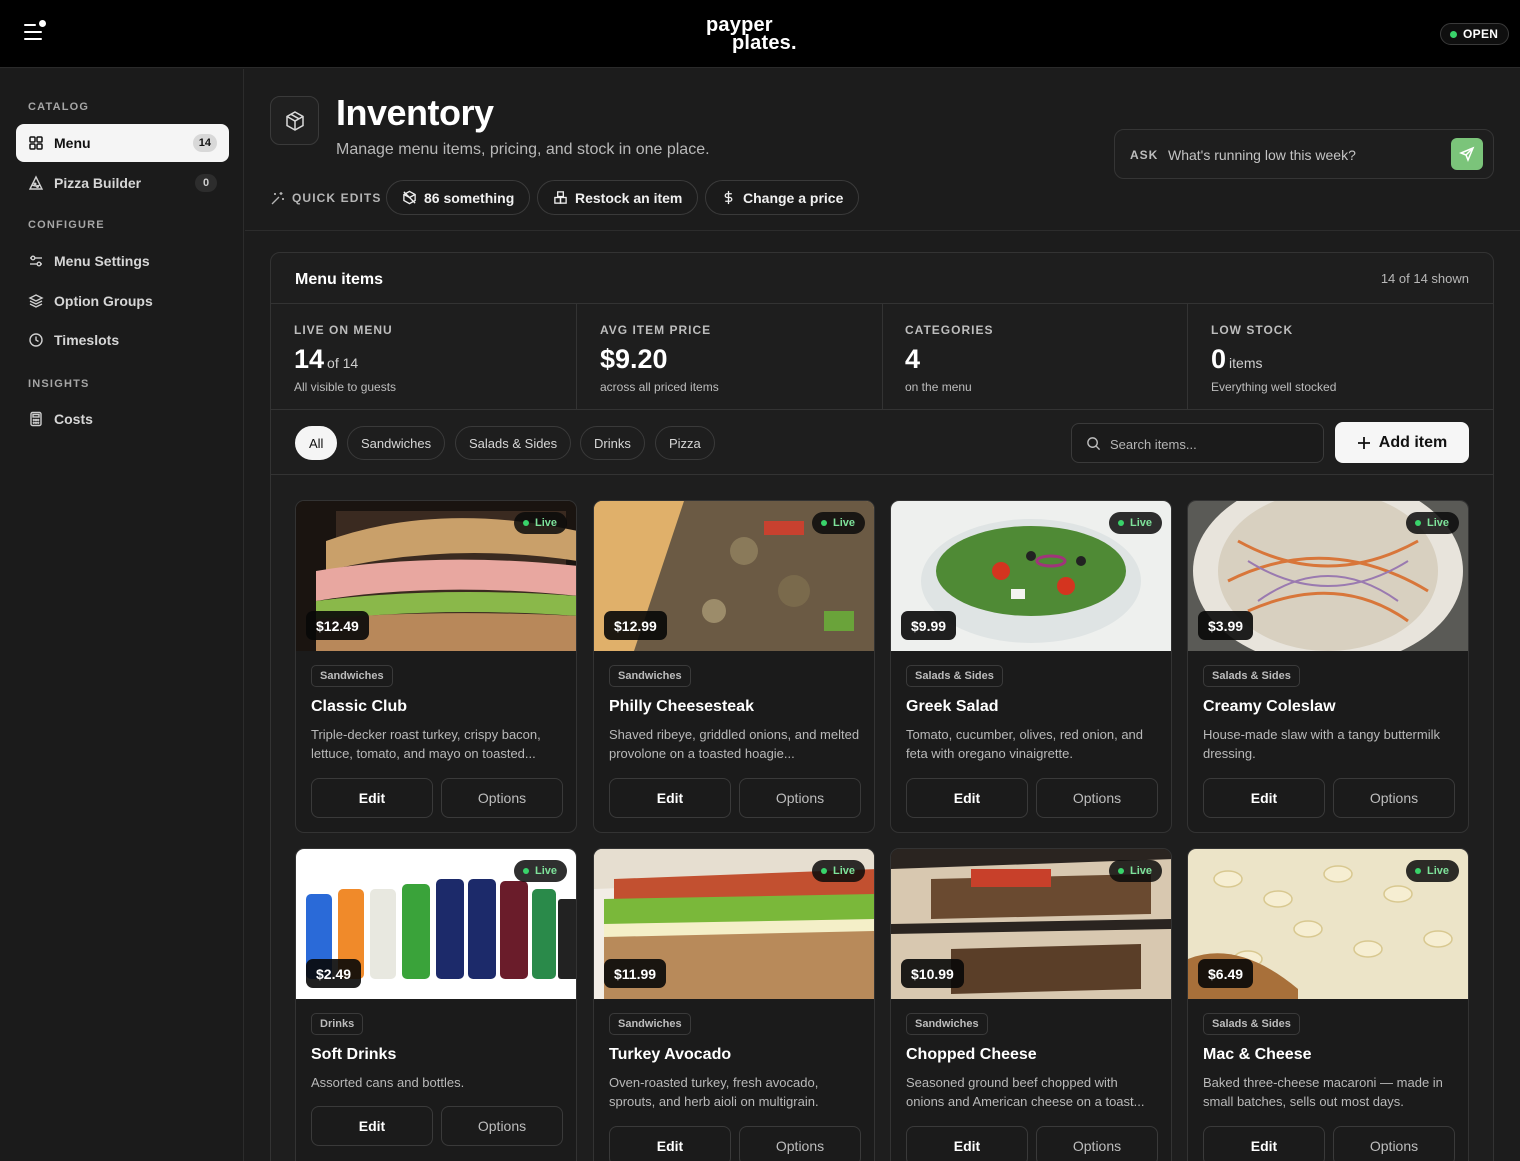 This screenshot has width=1520, height=1161. Describe the element at coordinates (122, 419) in the screenshot. I see `sidebar-item-costs: Costs` at that location.